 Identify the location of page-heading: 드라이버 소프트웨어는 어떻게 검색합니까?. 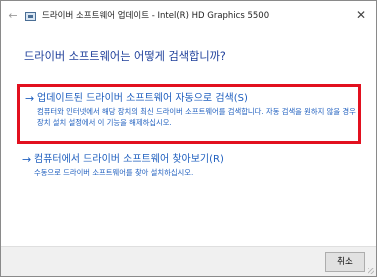
(125, 56).